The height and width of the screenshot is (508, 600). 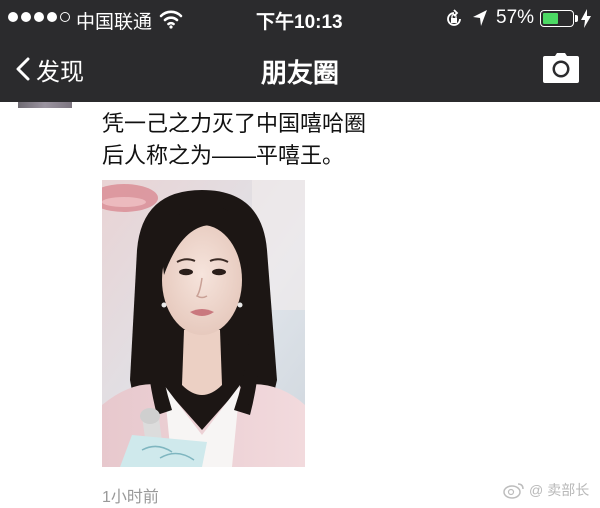 What do you see at coordinates (130, 497) in the screenshot?
I see `post-timestamp: 1小时前` at bounding box center [130, 497].